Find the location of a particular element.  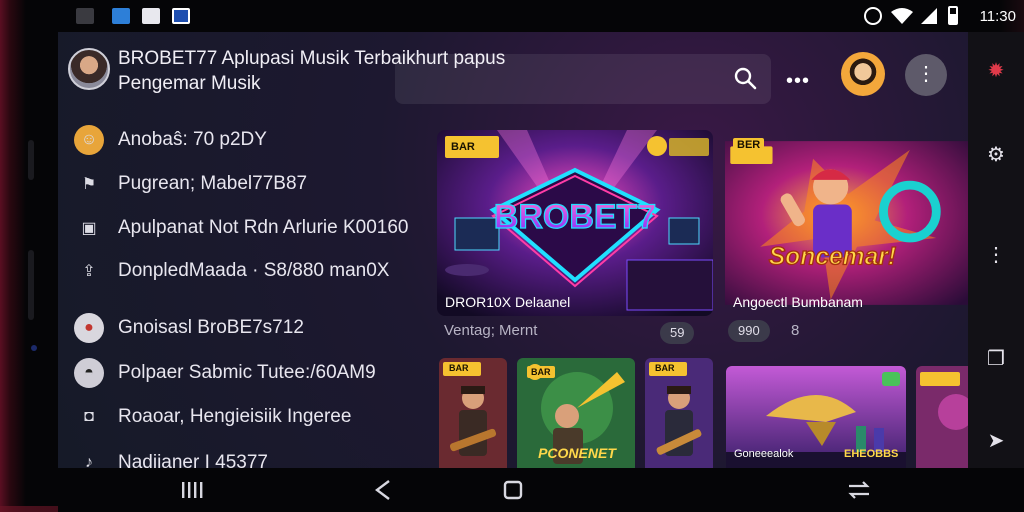

menu-item-label: Roaoar, Hengieisiik Ingeree is located at coordinates (235, 416).